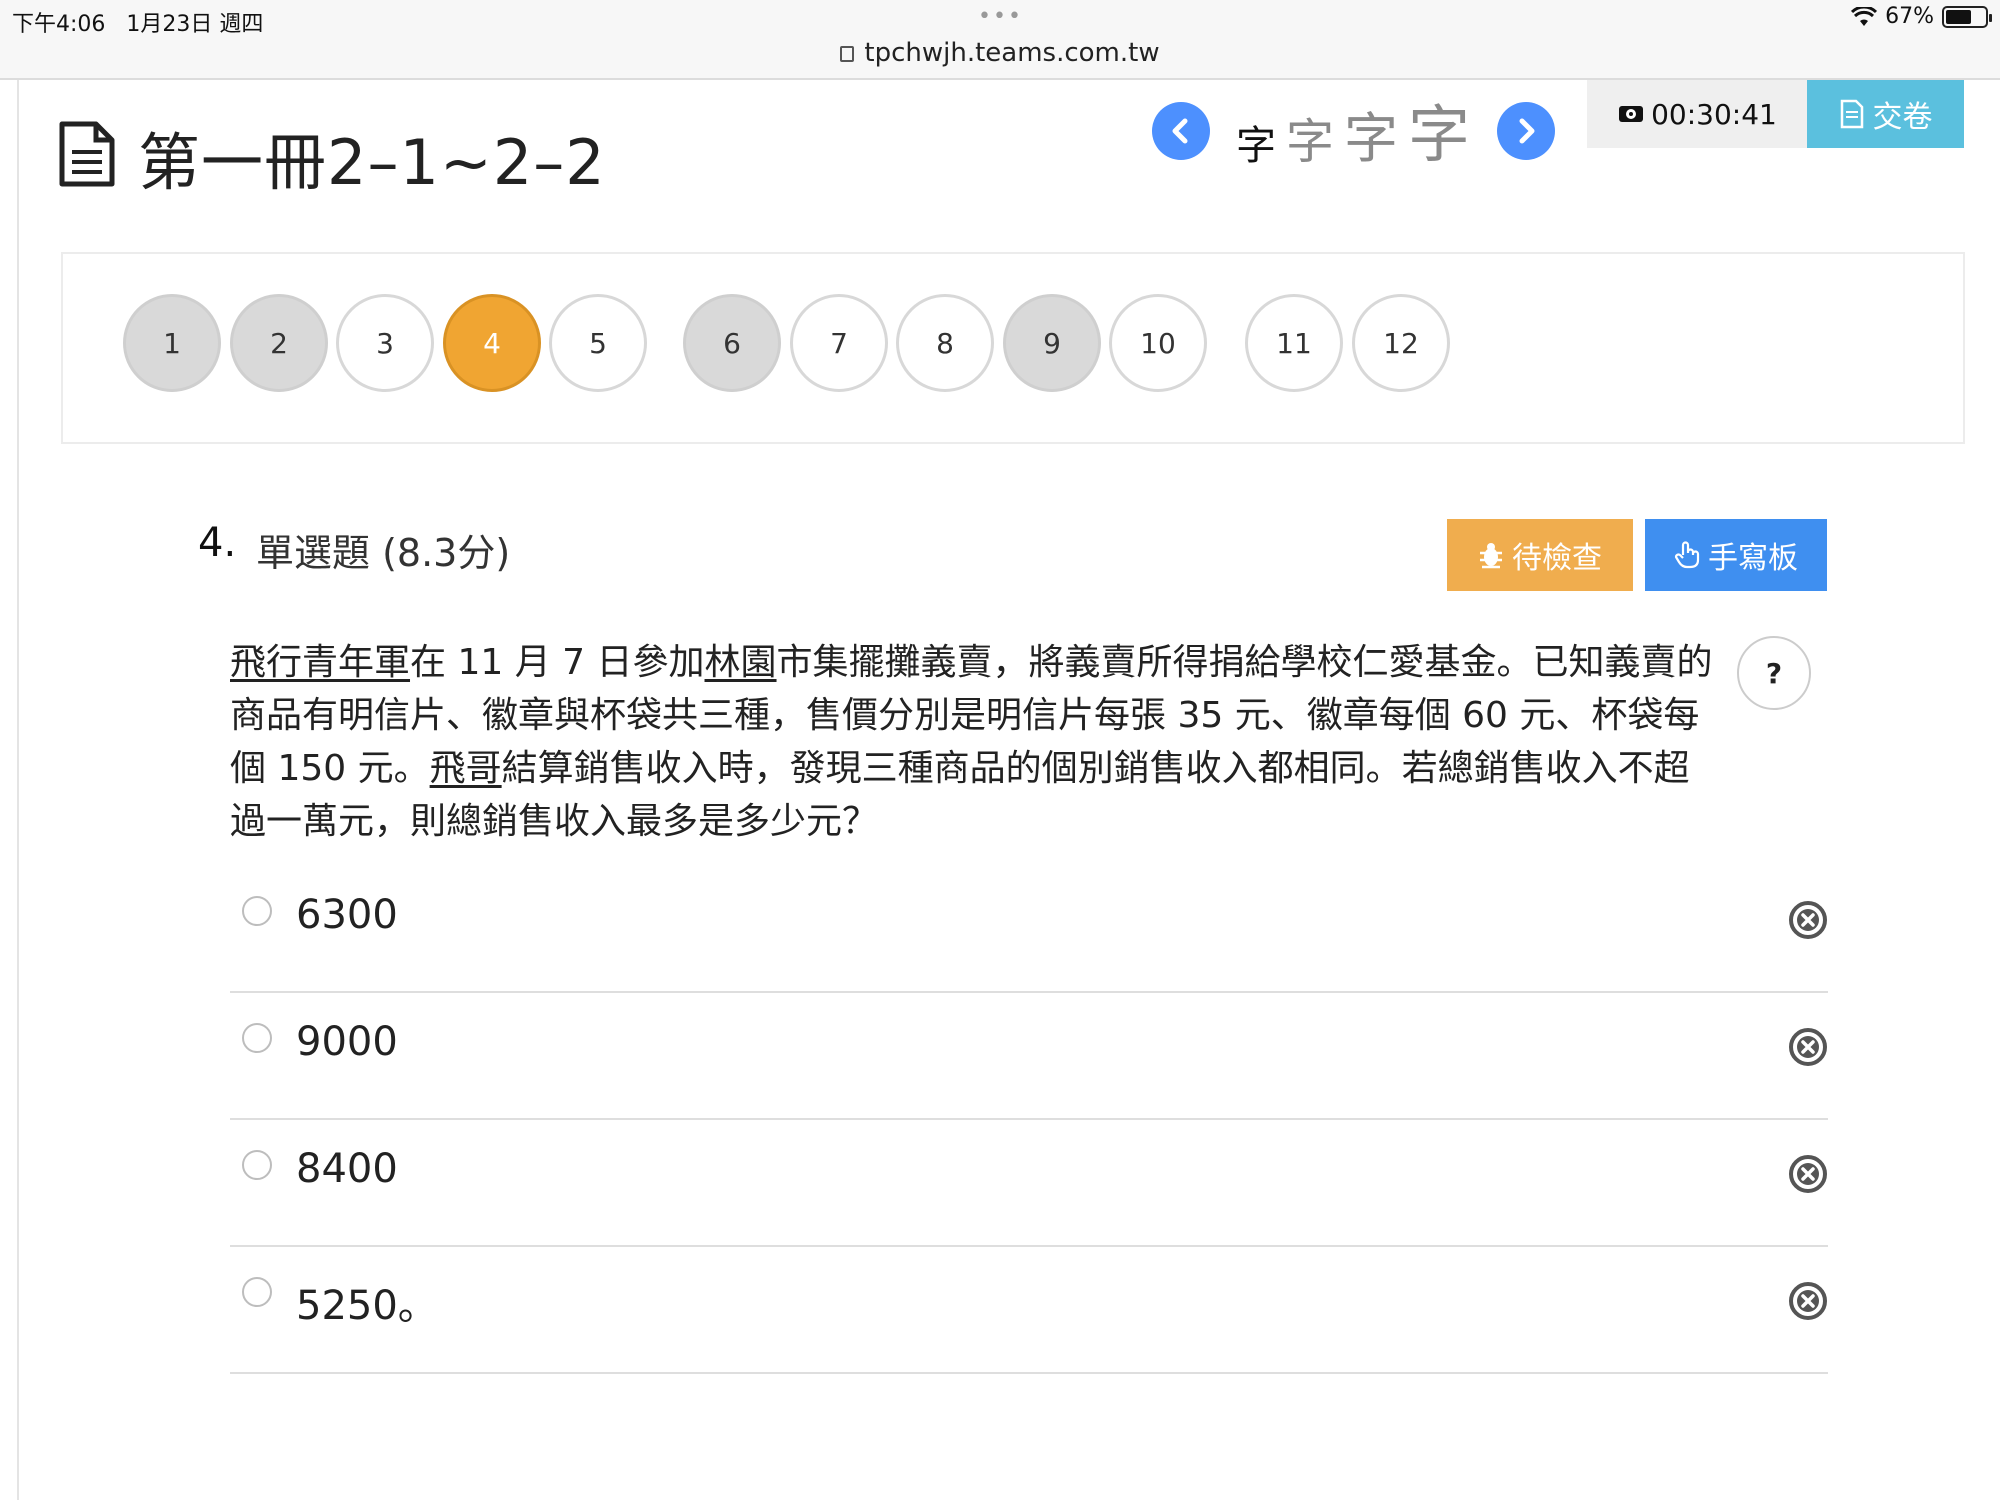  Describe the element at coordinates (383, 553) in the screenshot. I see `question-type: 單選題 (8.3分)` at that location.